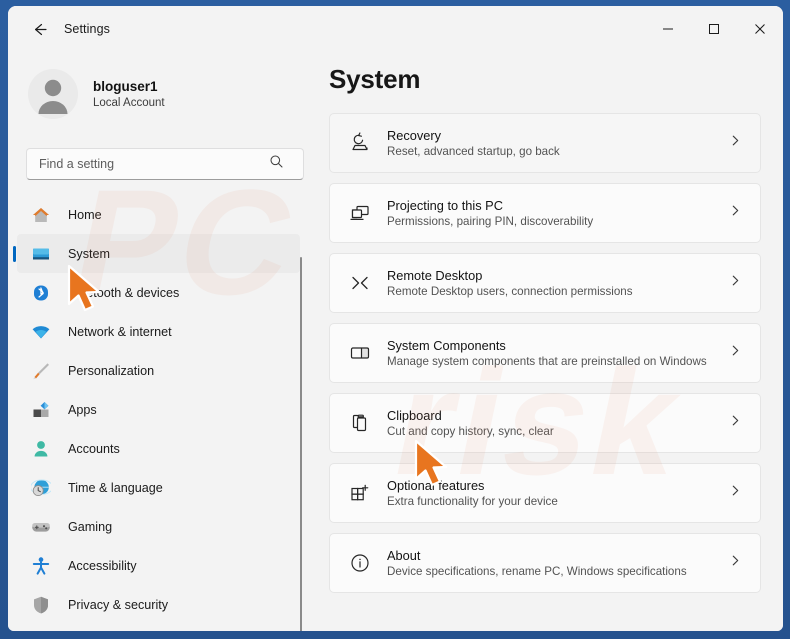 This screenshot has width=790, height=639. Describe the element at coordinates (41, 254) in the screenshot. I see `monitor-icon` at that location.